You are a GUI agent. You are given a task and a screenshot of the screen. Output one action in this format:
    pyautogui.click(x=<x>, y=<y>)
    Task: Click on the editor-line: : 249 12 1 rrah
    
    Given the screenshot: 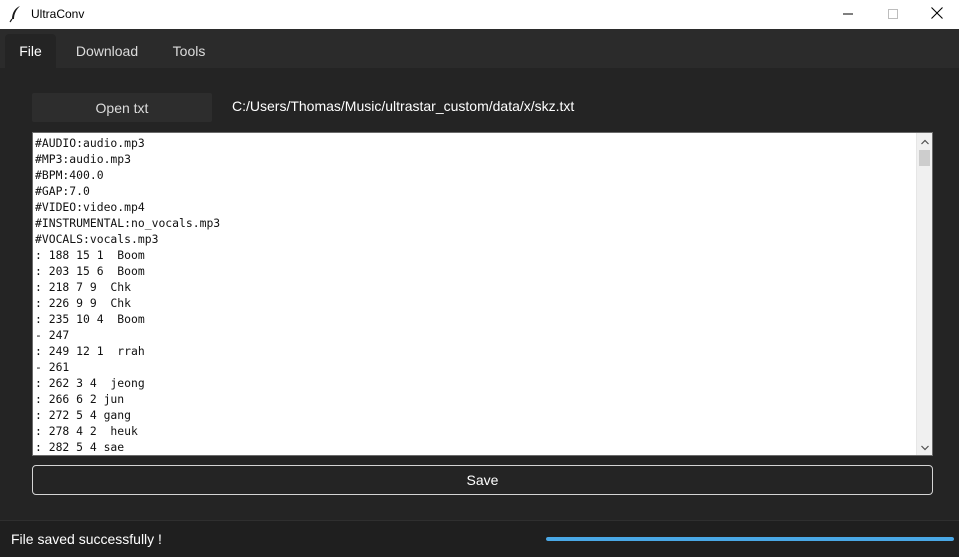 What is the action you would take?
    pyautogui.click(x=90, y=351)
    